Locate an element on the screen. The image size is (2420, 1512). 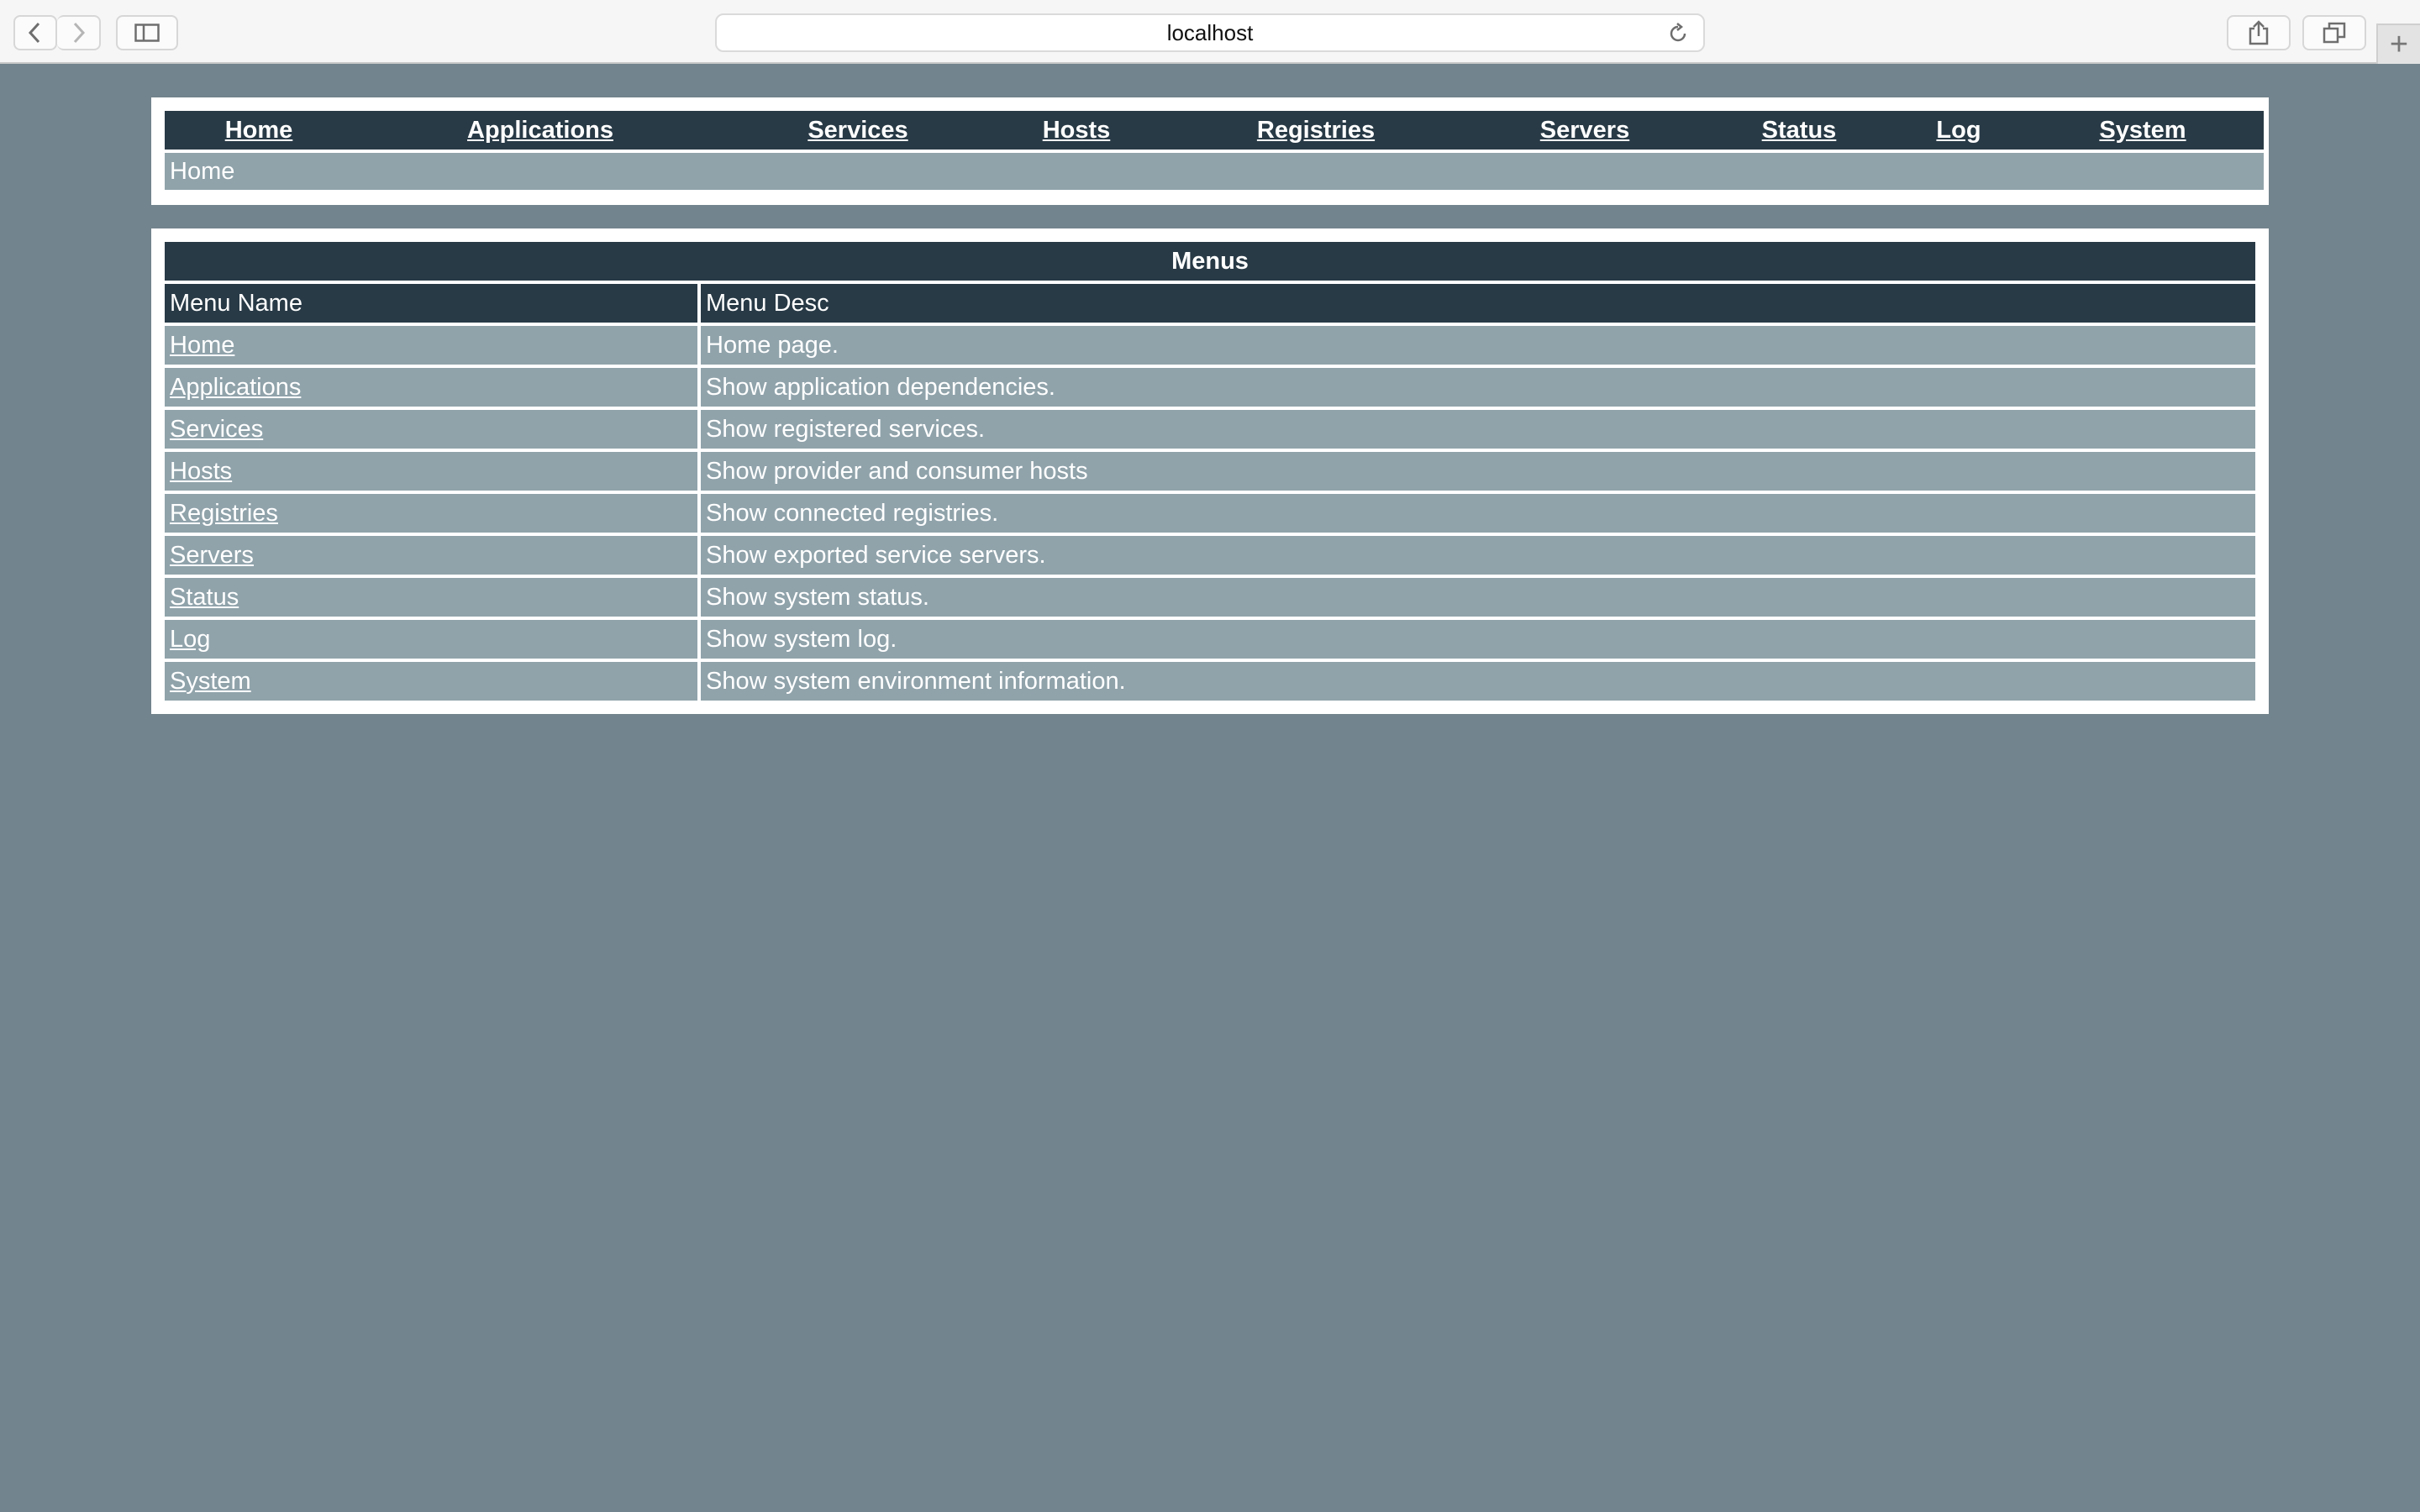
plus-icon: + is located at coordinates (2399, 44).